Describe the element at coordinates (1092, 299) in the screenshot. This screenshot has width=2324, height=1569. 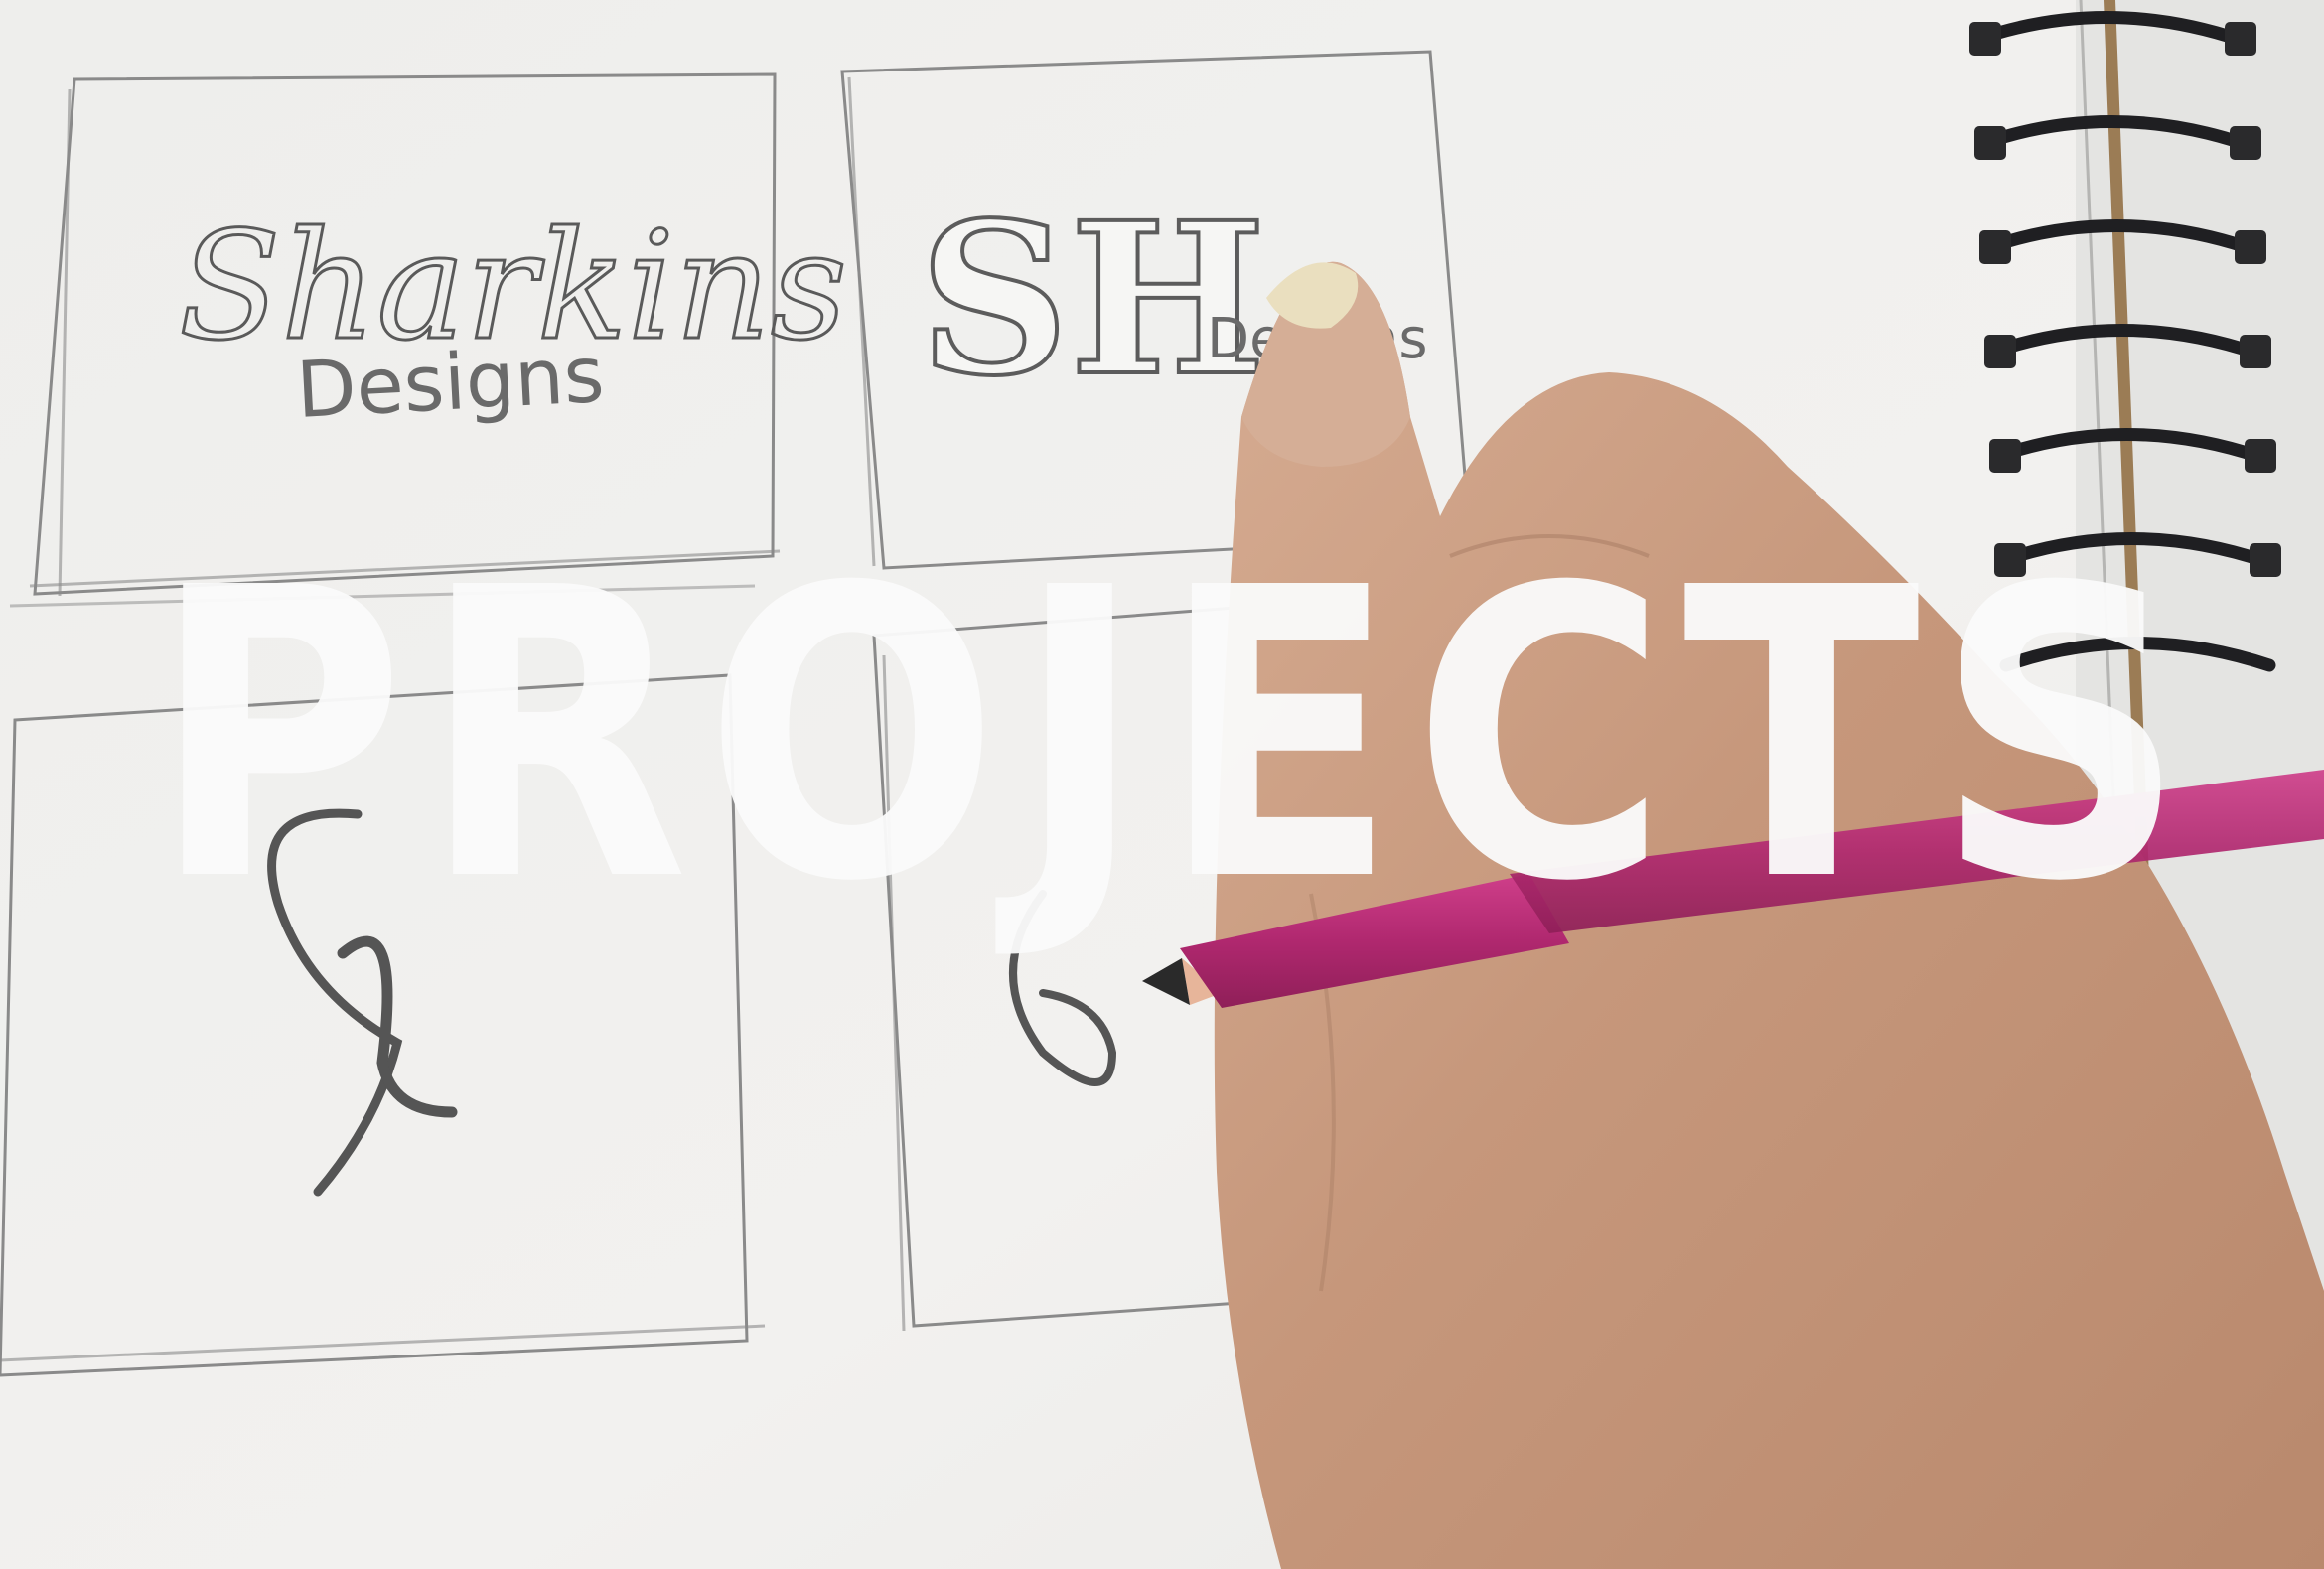
I see `svg-text: SH` at that location.